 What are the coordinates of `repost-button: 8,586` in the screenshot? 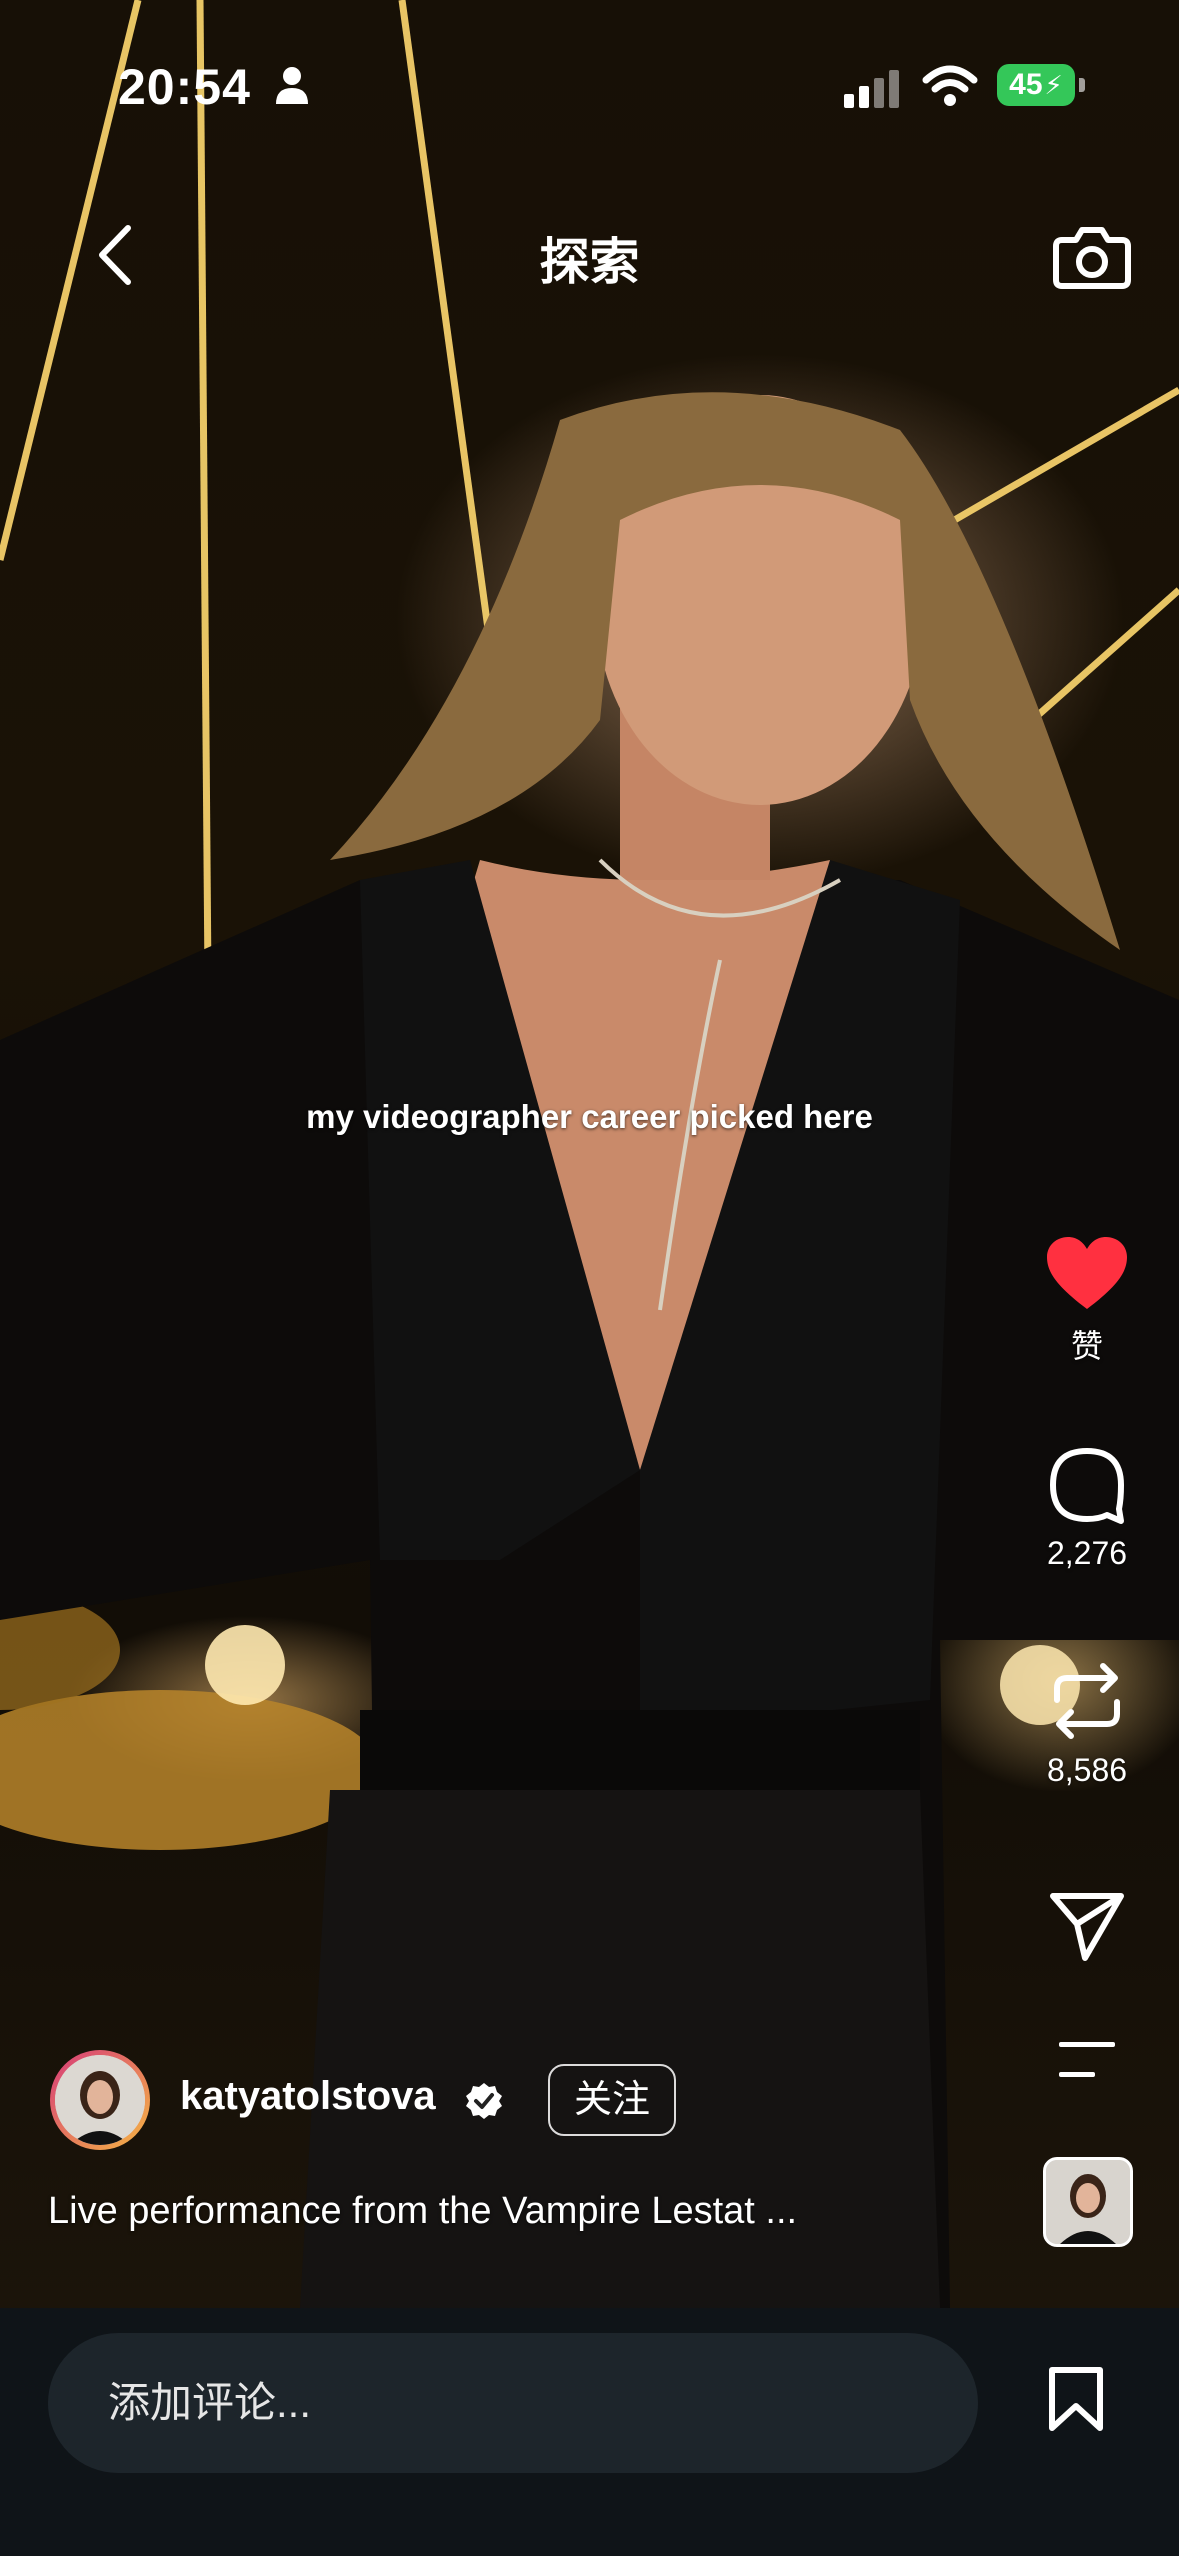 It's located at (1087, 1724).